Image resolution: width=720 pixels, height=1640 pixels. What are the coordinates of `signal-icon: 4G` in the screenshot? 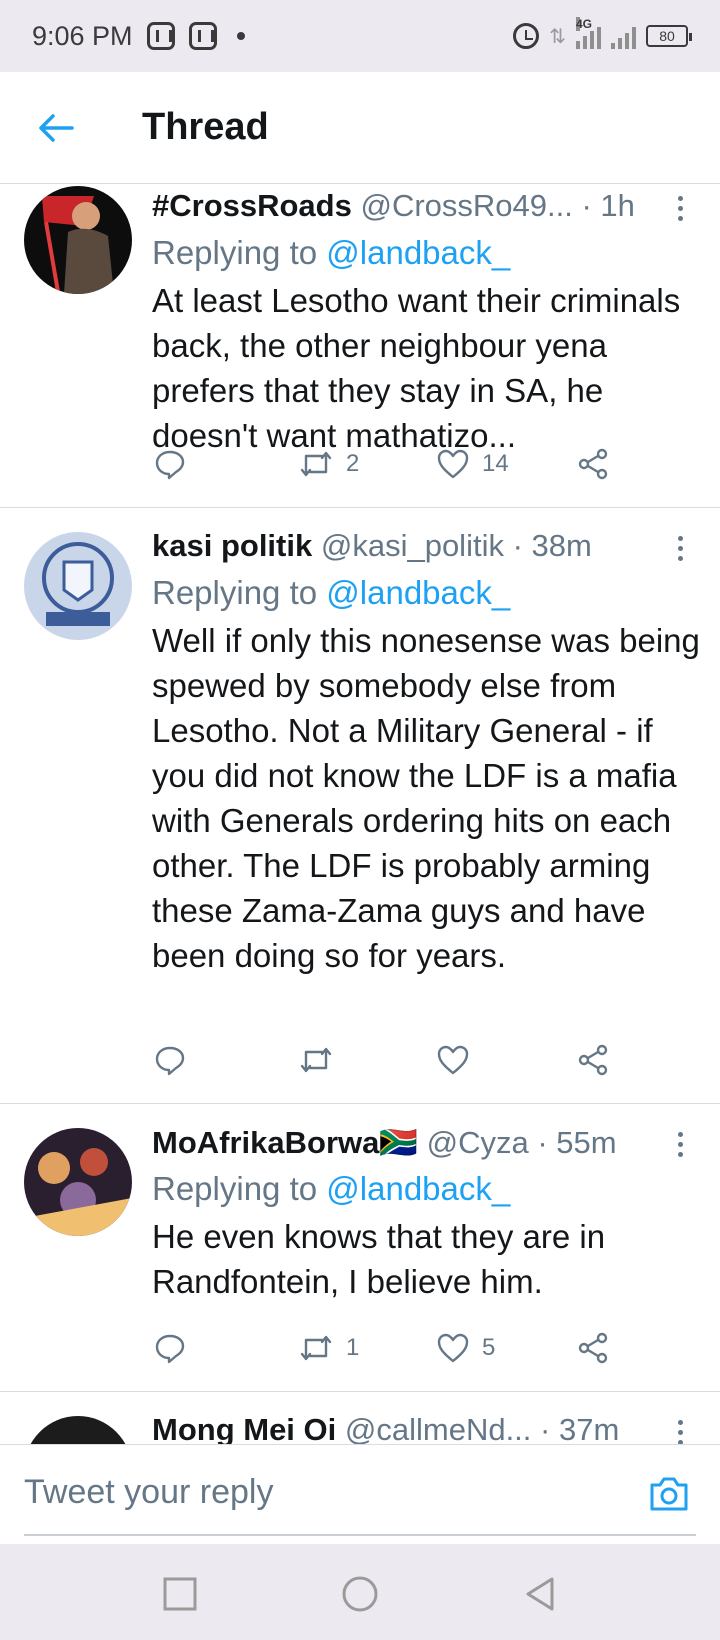 It's located at (588, 33).